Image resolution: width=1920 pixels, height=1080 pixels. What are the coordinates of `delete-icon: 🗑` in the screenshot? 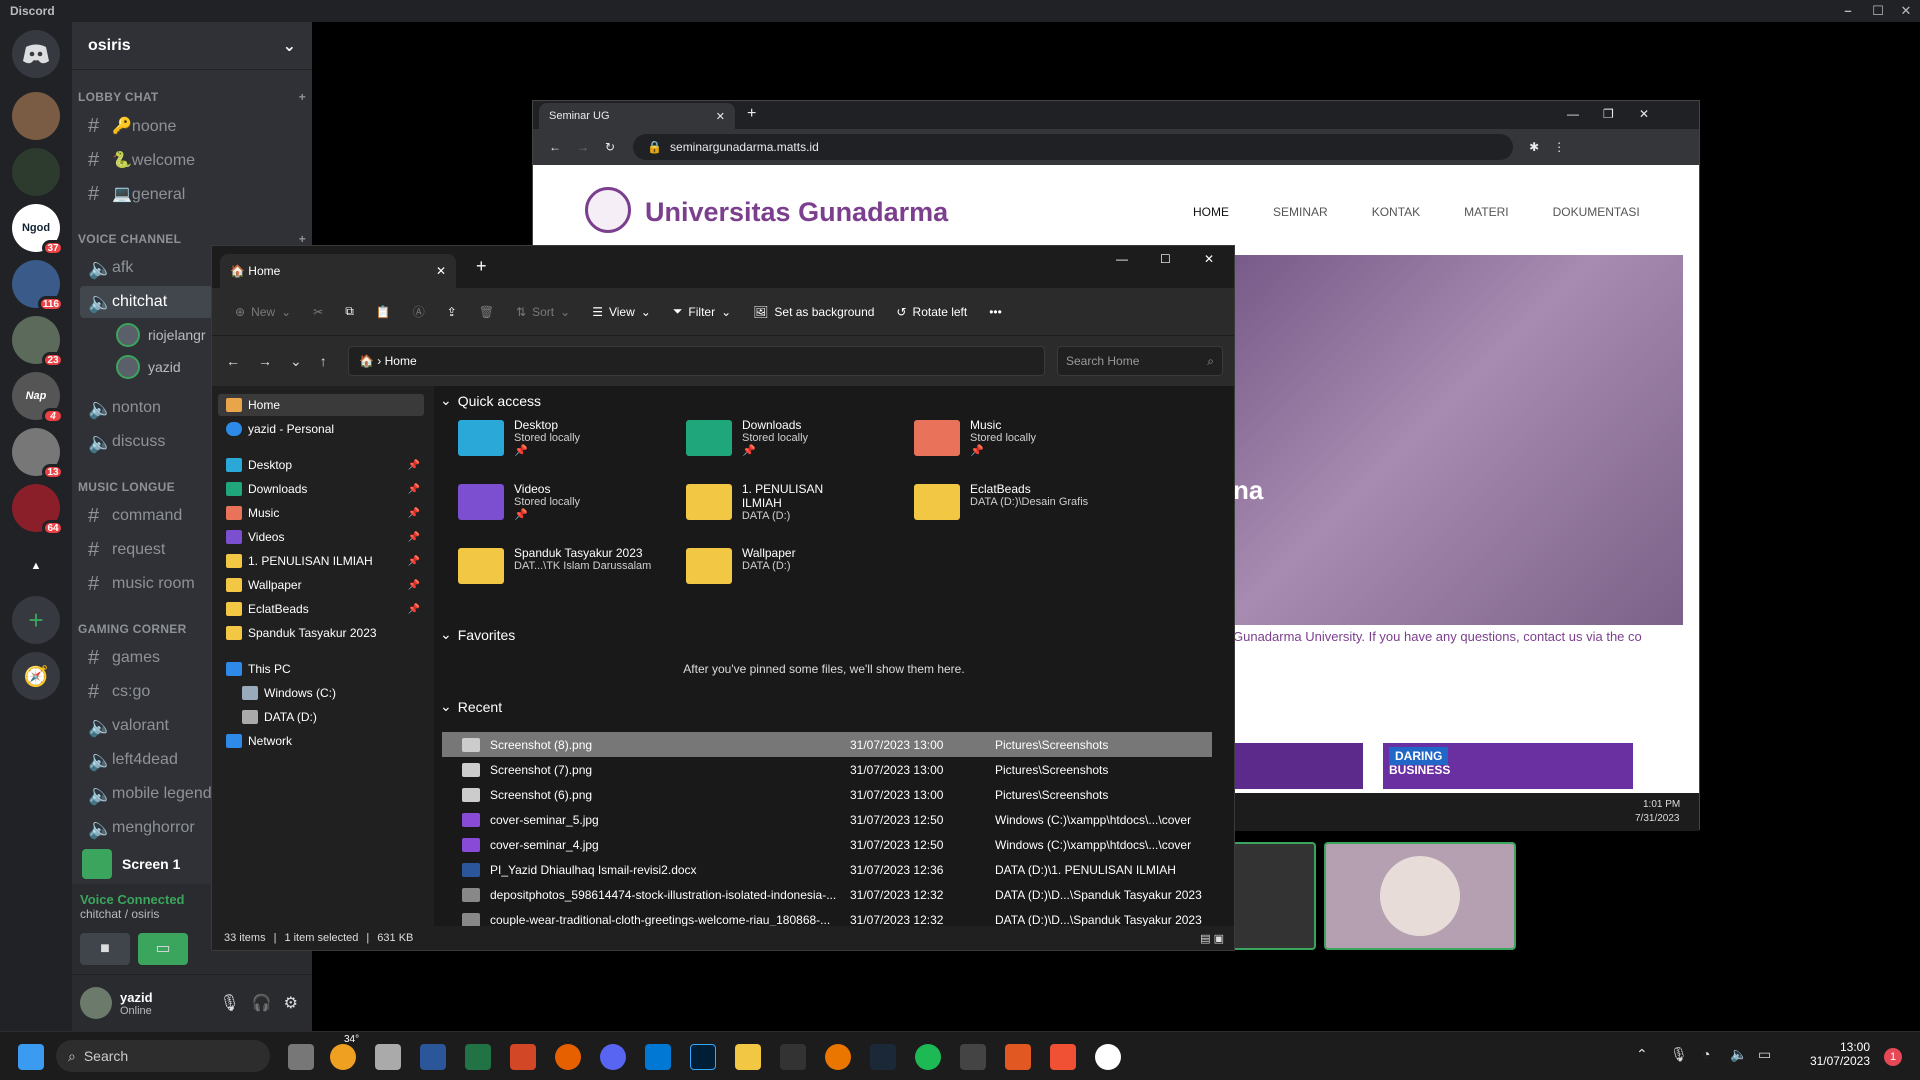 It's located at (486, 312).